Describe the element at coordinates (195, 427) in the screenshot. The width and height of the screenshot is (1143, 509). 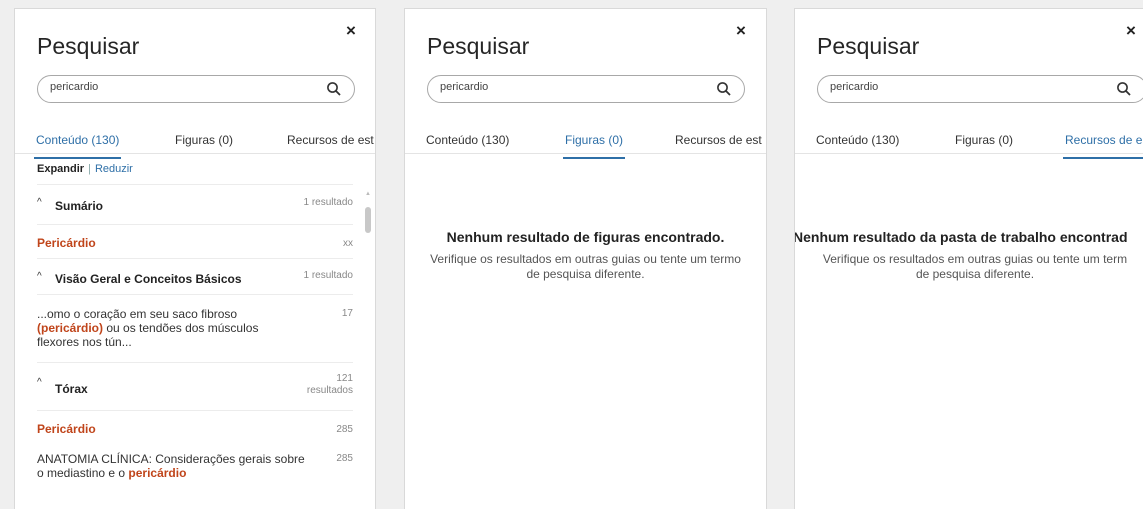
I see `result-item: Pericárdio 285` at that location.